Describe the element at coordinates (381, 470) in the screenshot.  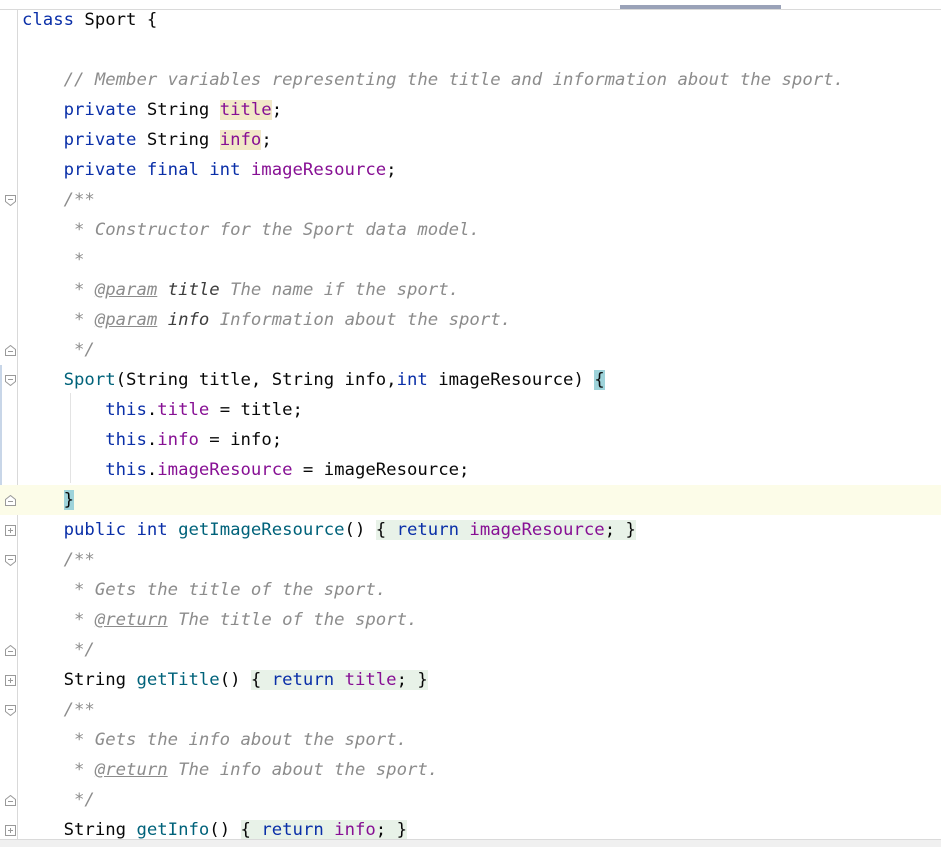
I see `code-token: = imageResource;` at that location.